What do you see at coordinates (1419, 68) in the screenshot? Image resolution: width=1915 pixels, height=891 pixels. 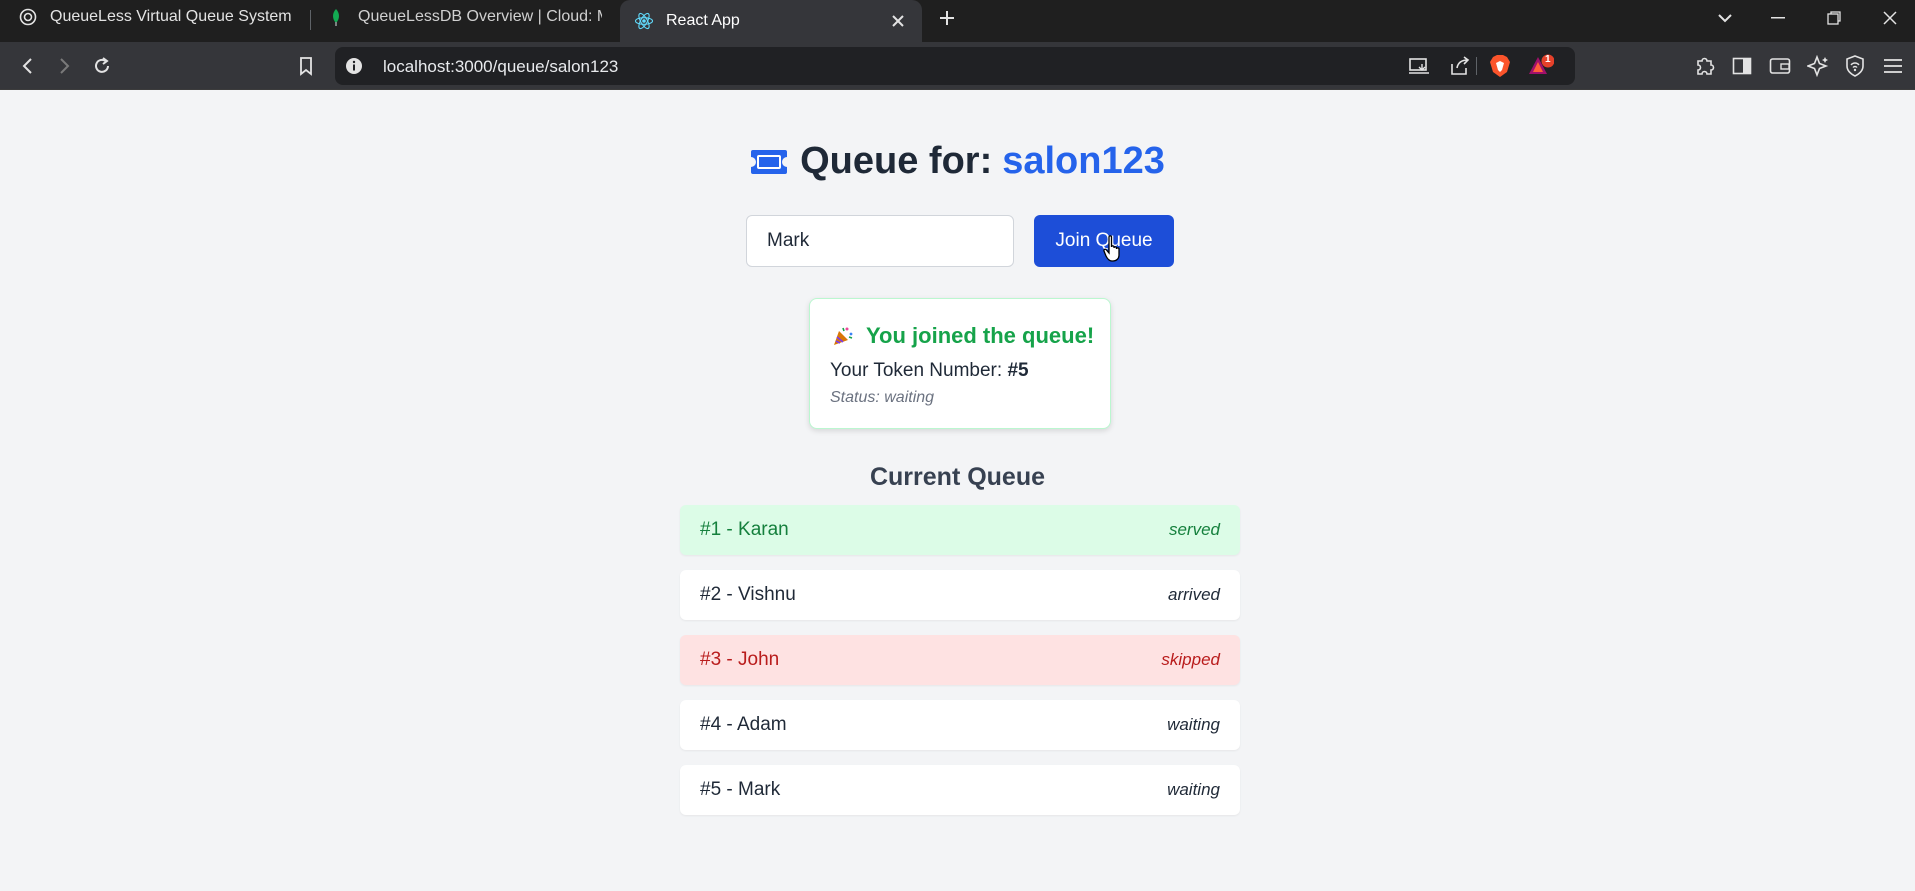 I see `install-app-icon` at bounding box center [1419, 68].